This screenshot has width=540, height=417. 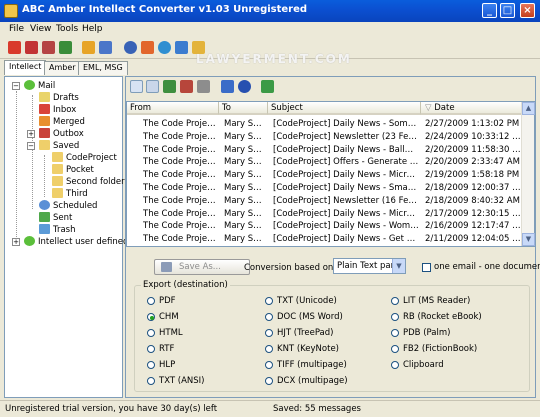 I want to click on web-icon, so click(x=164, y=47).